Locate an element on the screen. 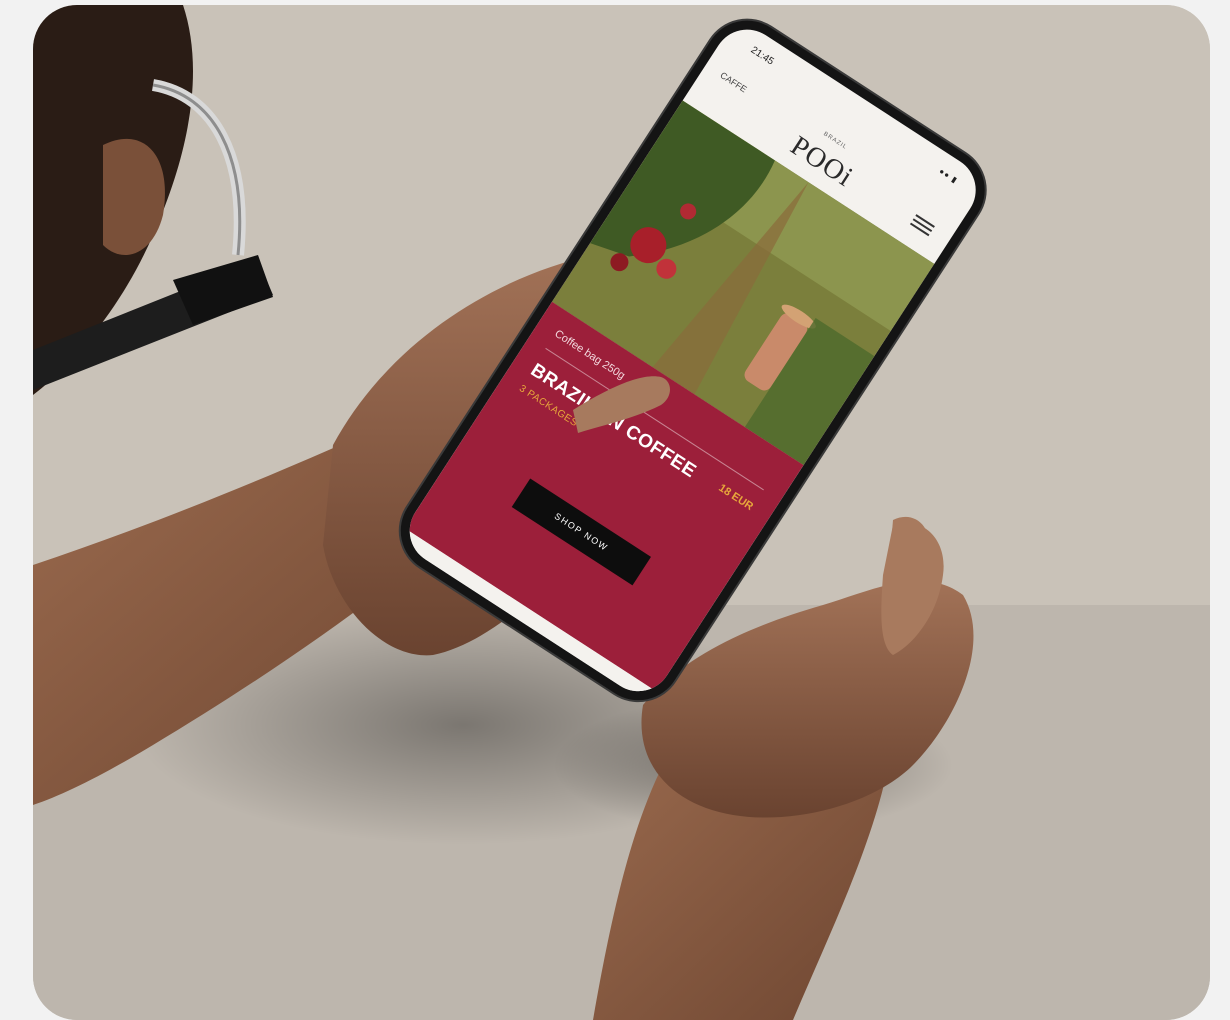 The image size is (1230, 1020). status-icons: ●● ▮ is located at coordinates (948, 176).